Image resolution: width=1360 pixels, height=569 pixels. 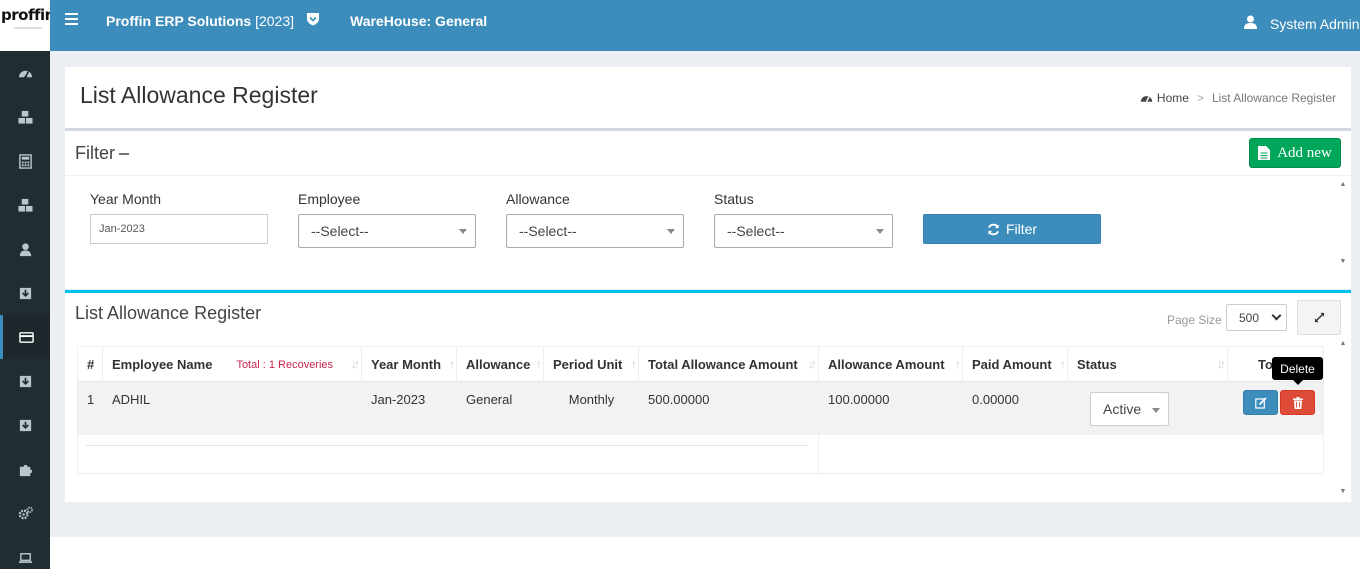 I want to click on col-employee-label: Employee Name, so click(x=162, y=364).